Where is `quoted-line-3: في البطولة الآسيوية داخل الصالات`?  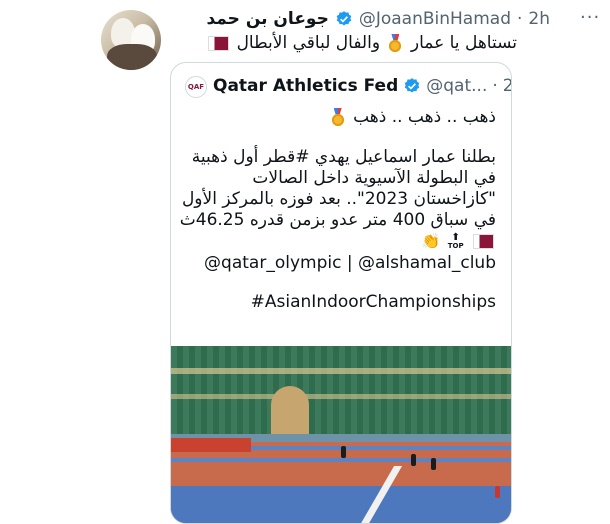
quoted-line-3: في البطولة الآسيوية داخل الصالات is located at coordinates (374, 178).